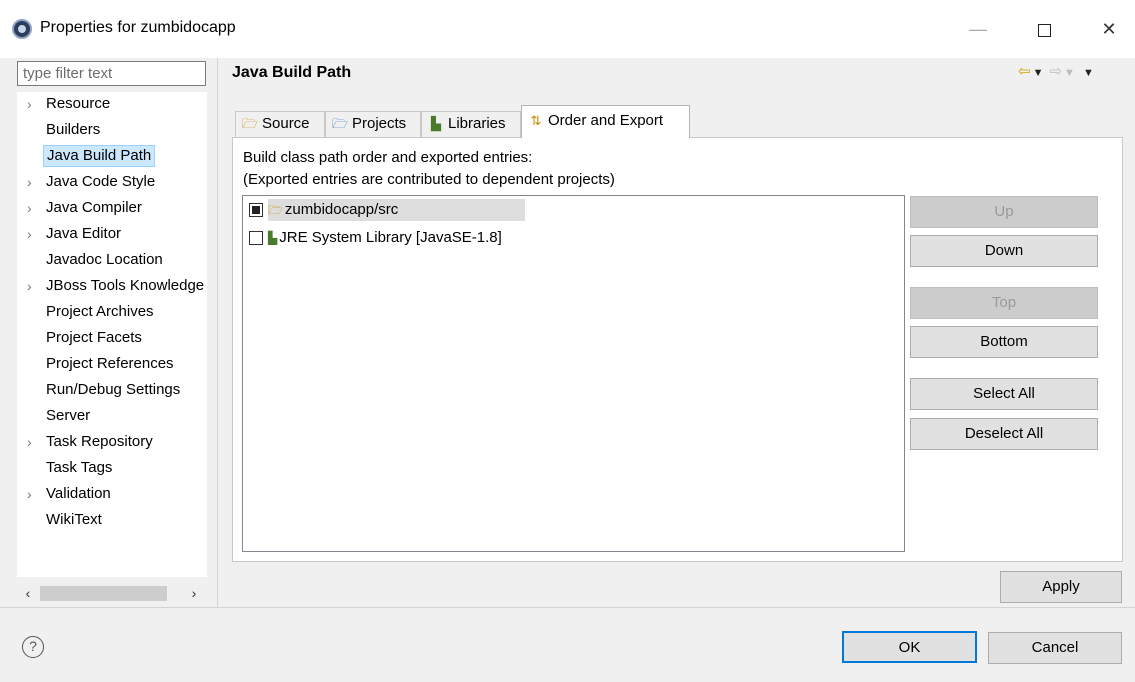 The width and height of the screenshot is (1135, 682). Describe the element at coordinates (112, 468) in the screenshot. I see `tree-item-task-tags: Task Tags` at that location.